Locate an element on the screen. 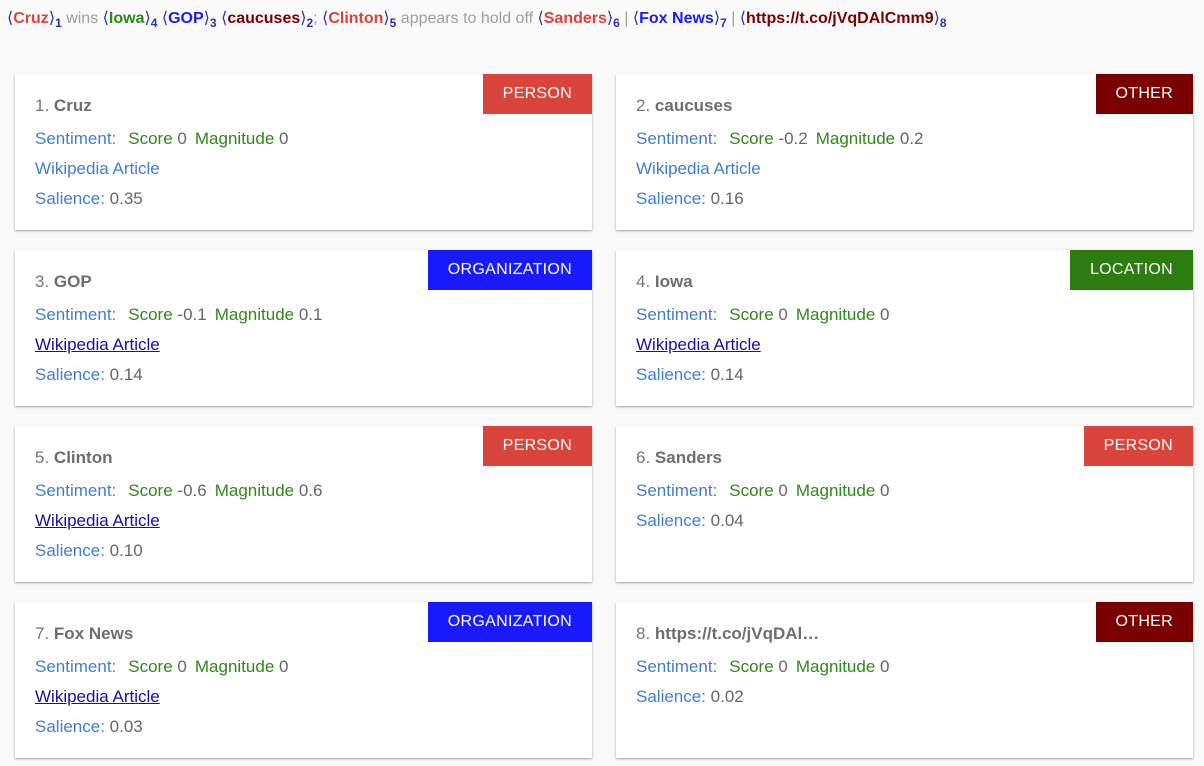  salience-row: Salience: 0.04 is located at coordinates (690, 521).